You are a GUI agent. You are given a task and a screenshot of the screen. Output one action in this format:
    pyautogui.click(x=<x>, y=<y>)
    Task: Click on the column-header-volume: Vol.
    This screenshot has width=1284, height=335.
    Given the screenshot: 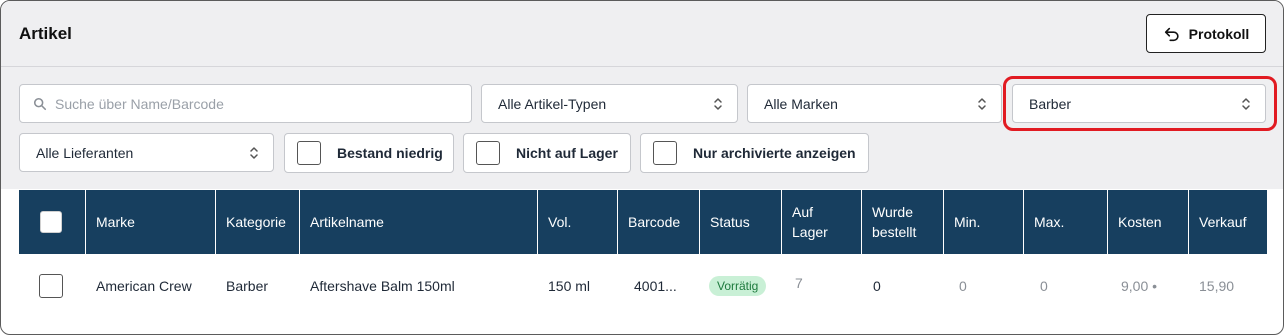 What is the action you would take?
    pyautogui.click(x=577, y=222)
    